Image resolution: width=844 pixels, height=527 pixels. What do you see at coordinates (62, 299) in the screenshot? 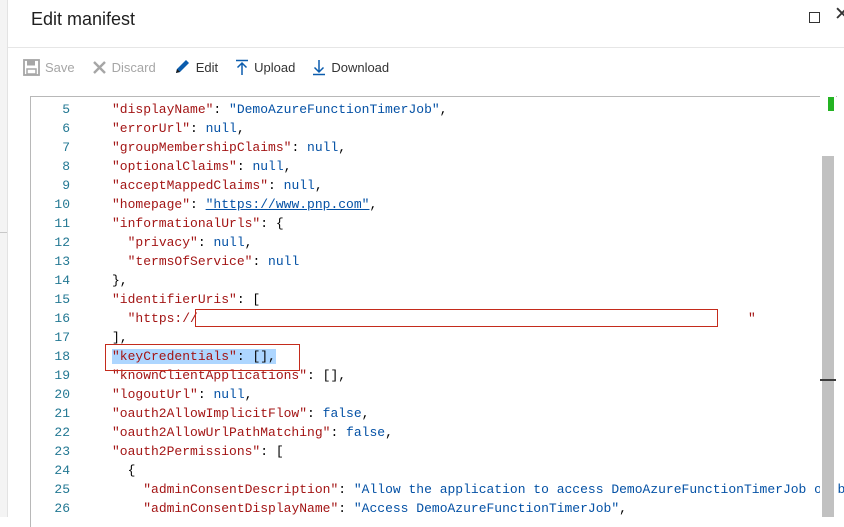
I see `line-number: 15` at bounding box center [62, 299].